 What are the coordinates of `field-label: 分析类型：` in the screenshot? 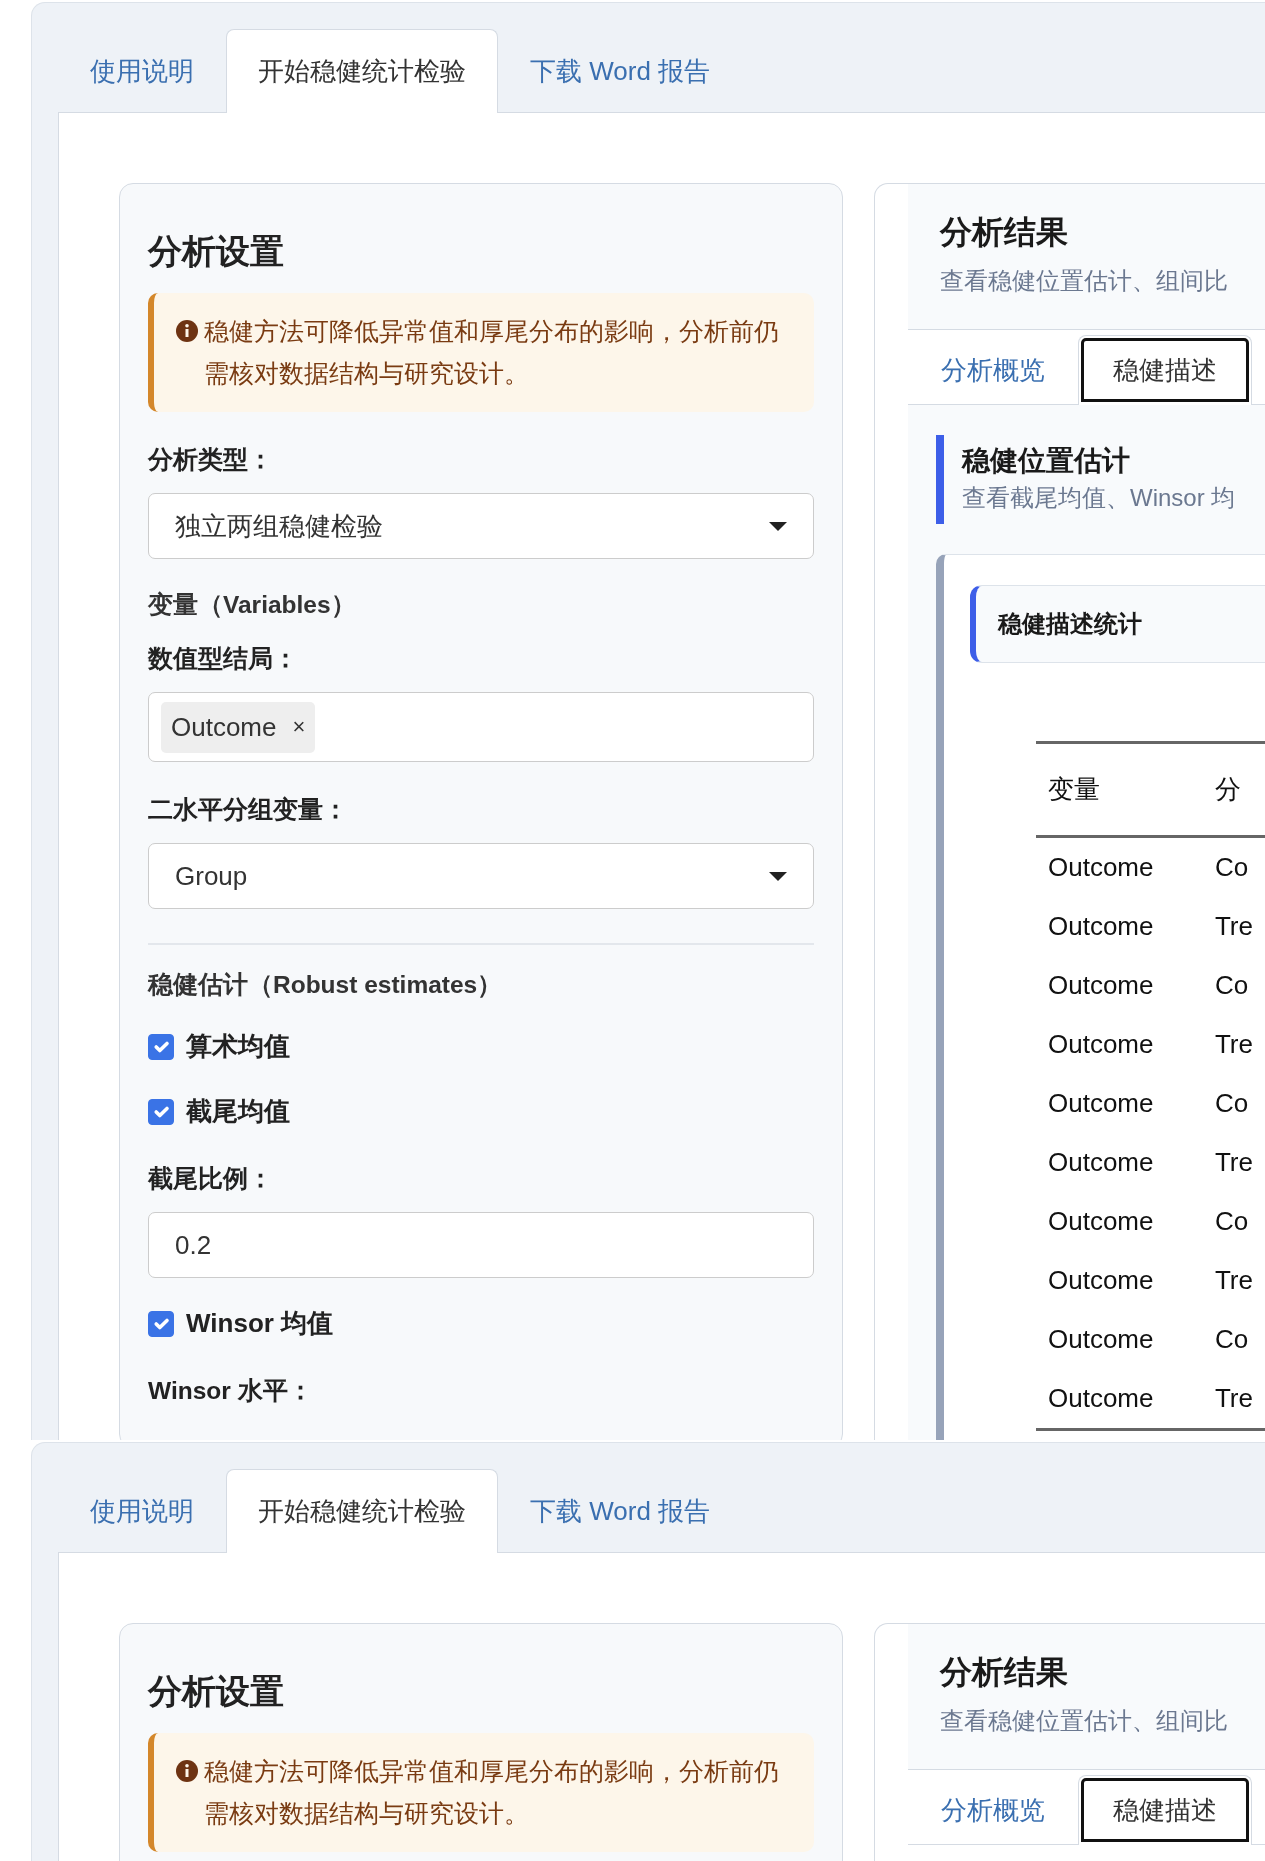 It's located at (211, 460).